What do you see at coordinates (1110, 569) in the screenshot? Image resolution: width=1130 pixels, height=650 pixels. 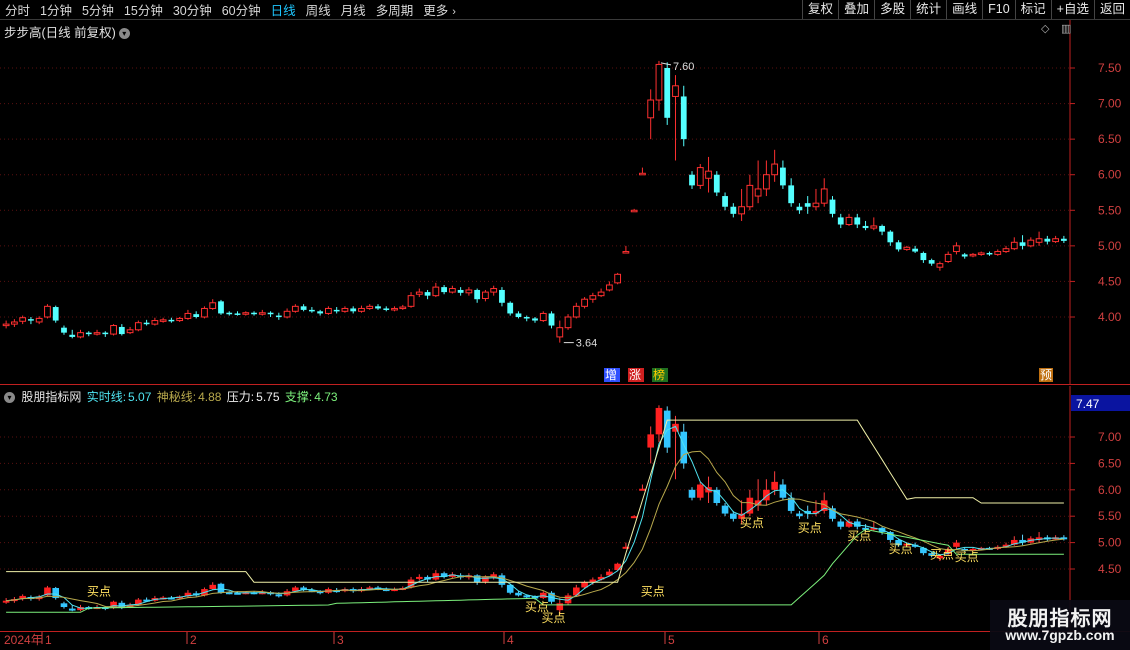 I see `indicator-tick-label: 4.50` at bounding box center [1110, 569].